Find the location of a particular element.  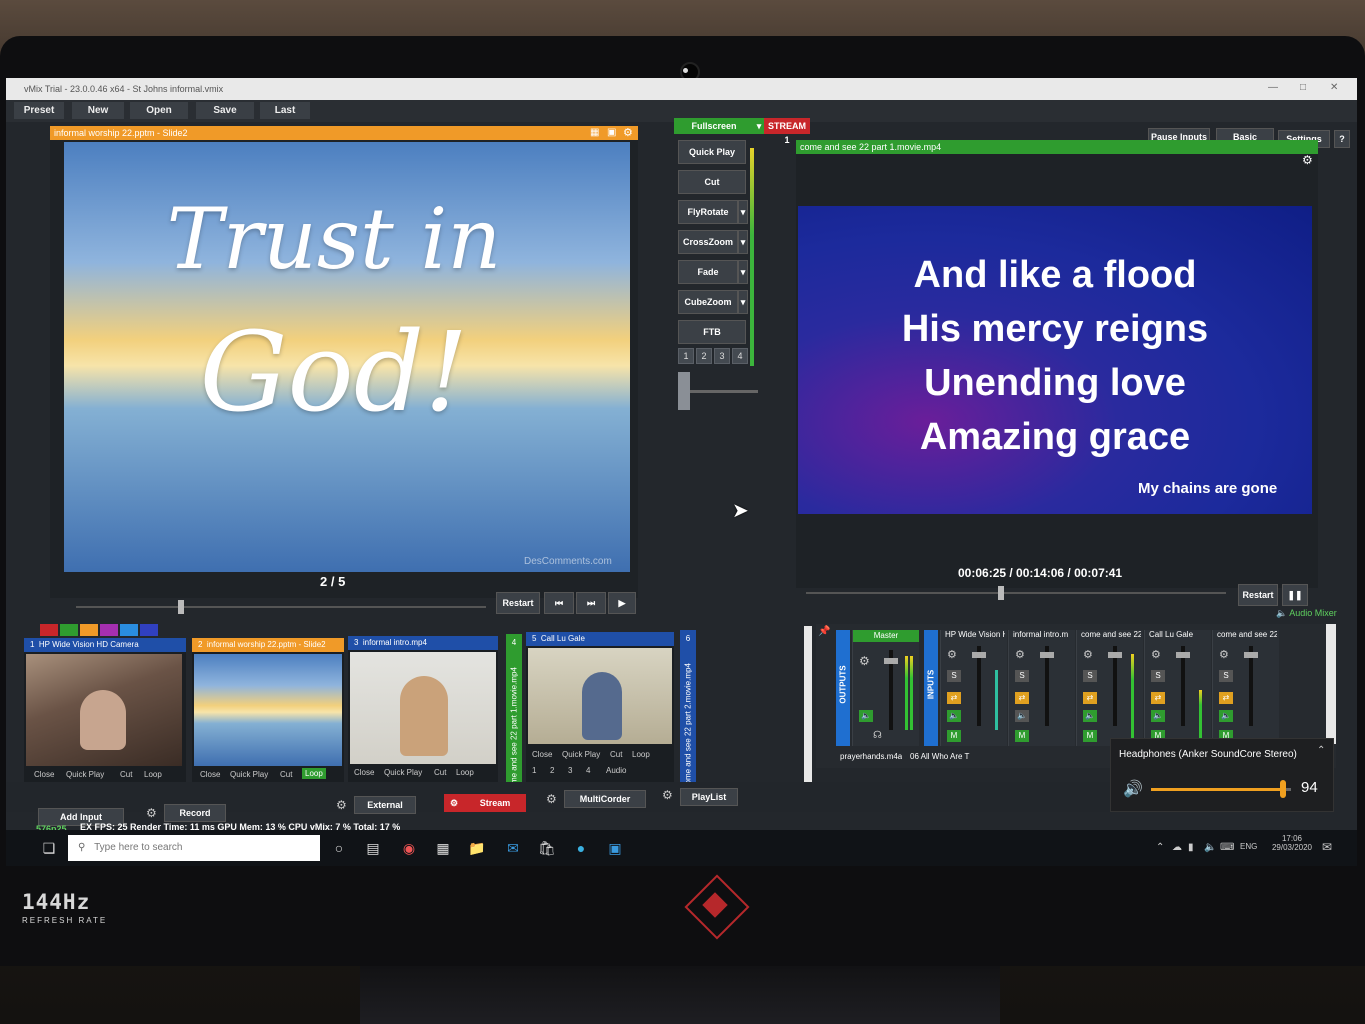

new-button: New is located at coordinates (98, 110).